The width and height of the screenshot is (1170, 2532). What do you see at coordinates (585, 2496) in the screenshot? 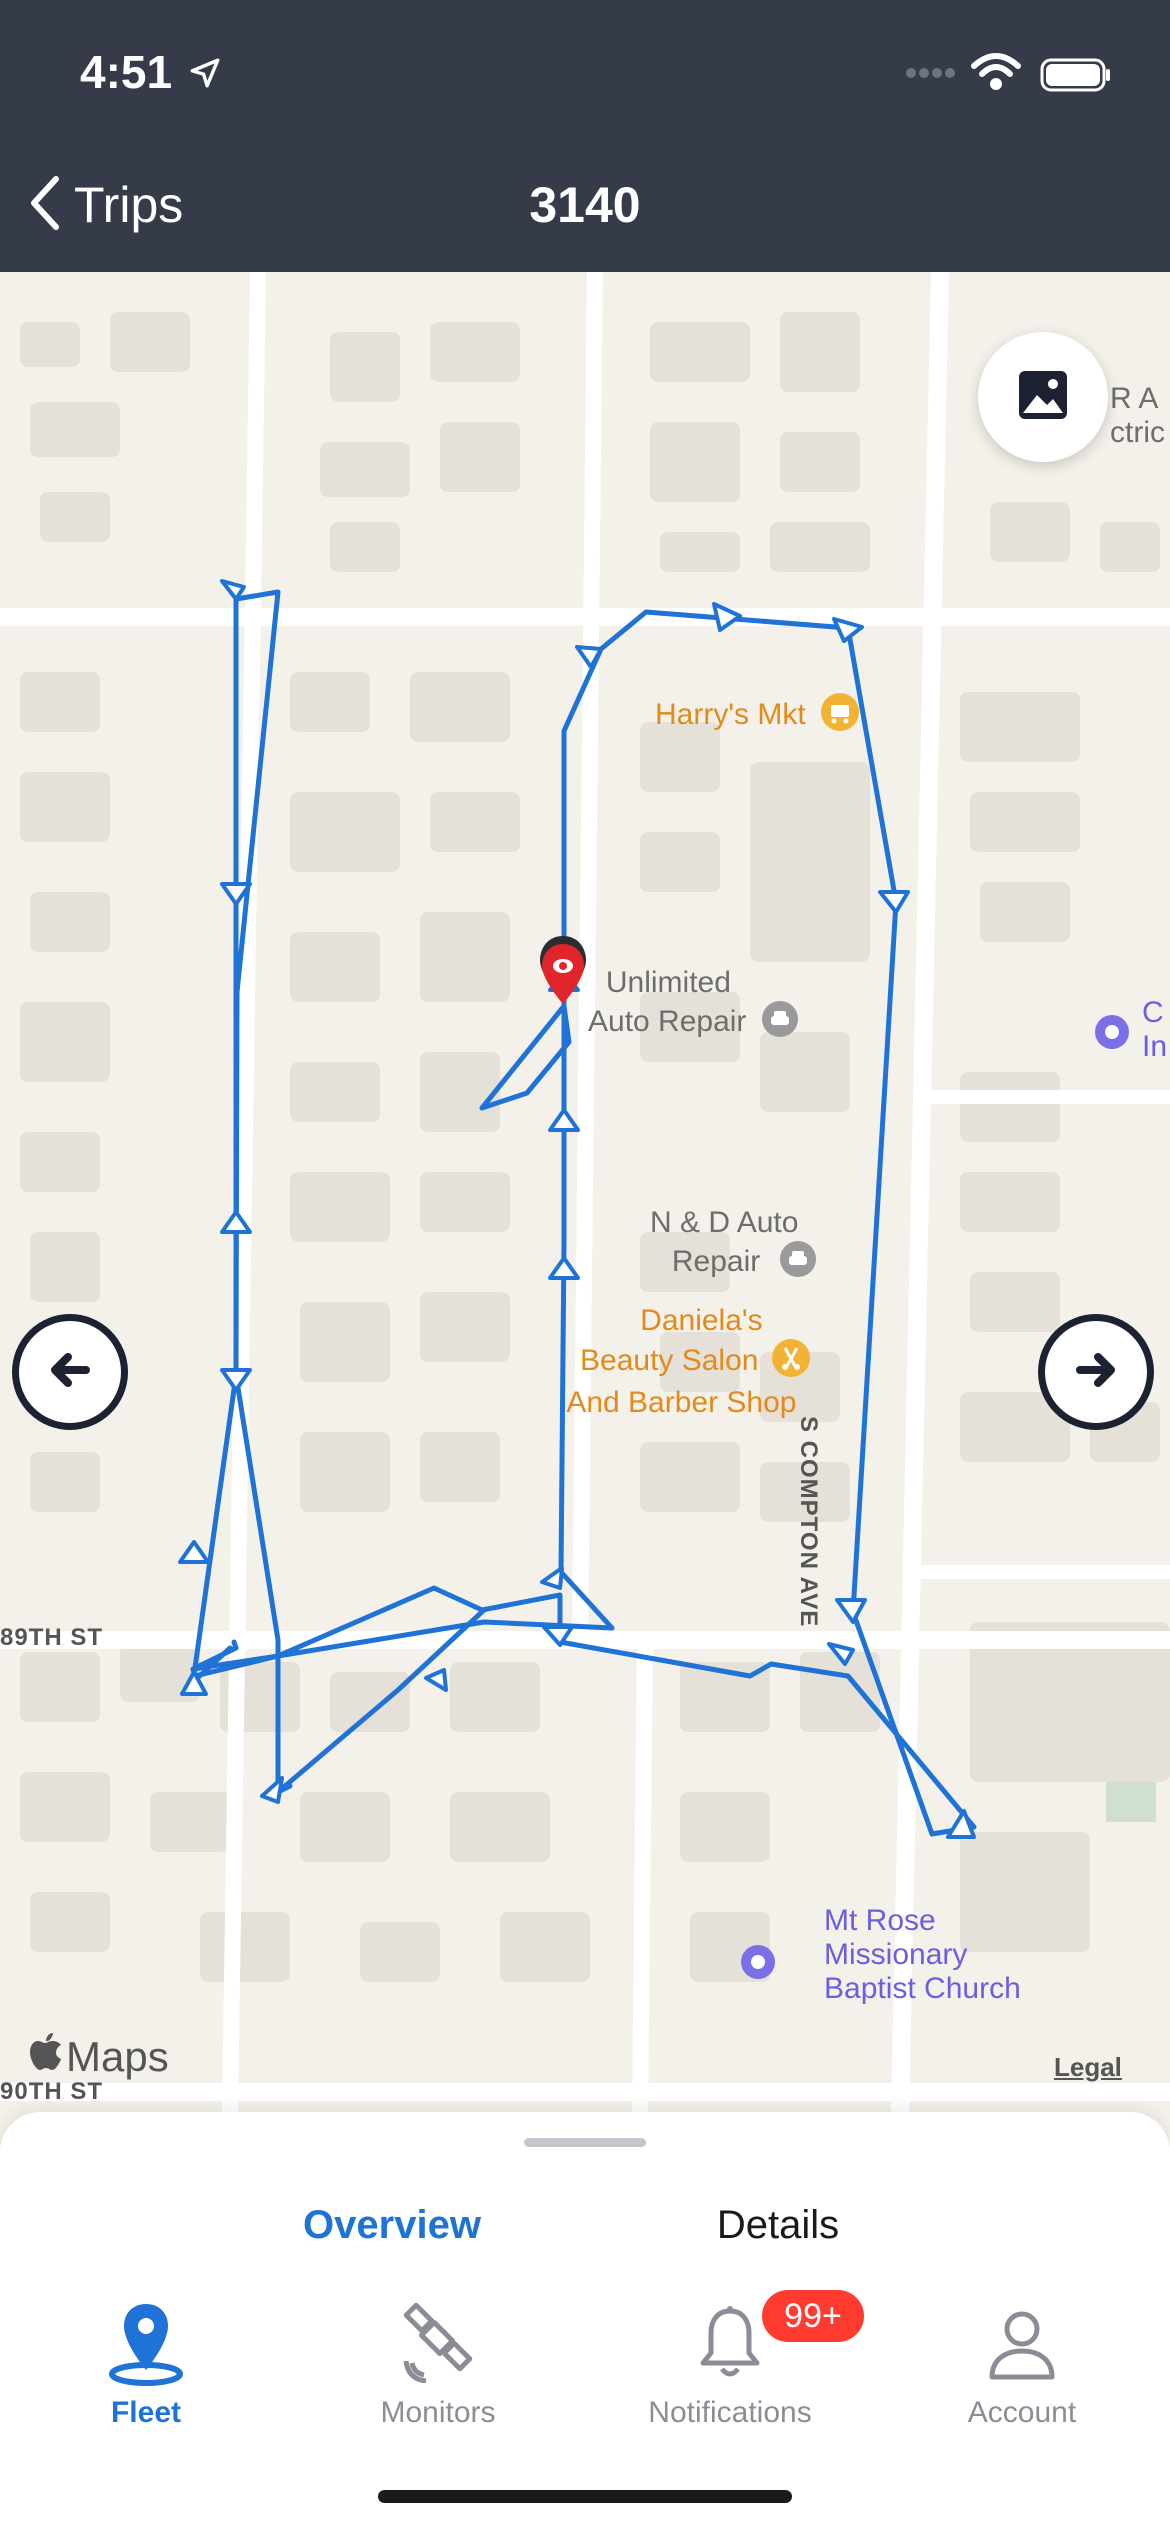
I see `home-indicator` at bounding box center [585, 2496].